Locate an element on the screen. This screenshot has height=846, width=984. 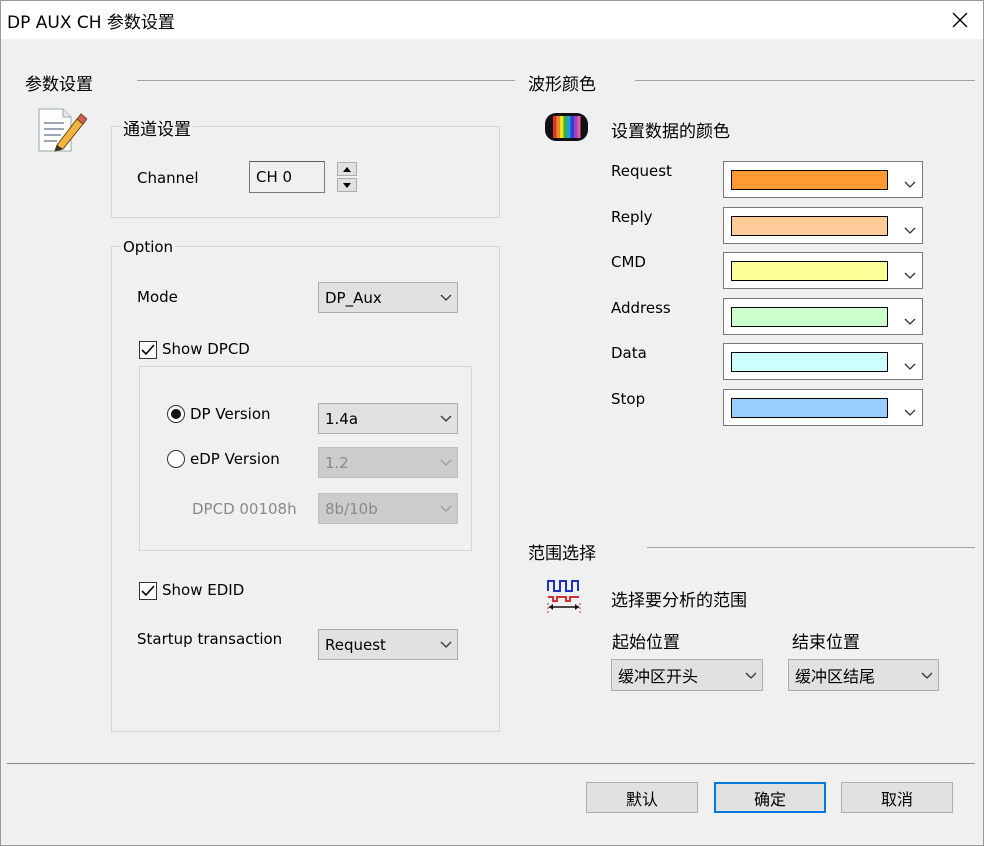
channel-input: CH 0 is located at coordinates (287, 177).